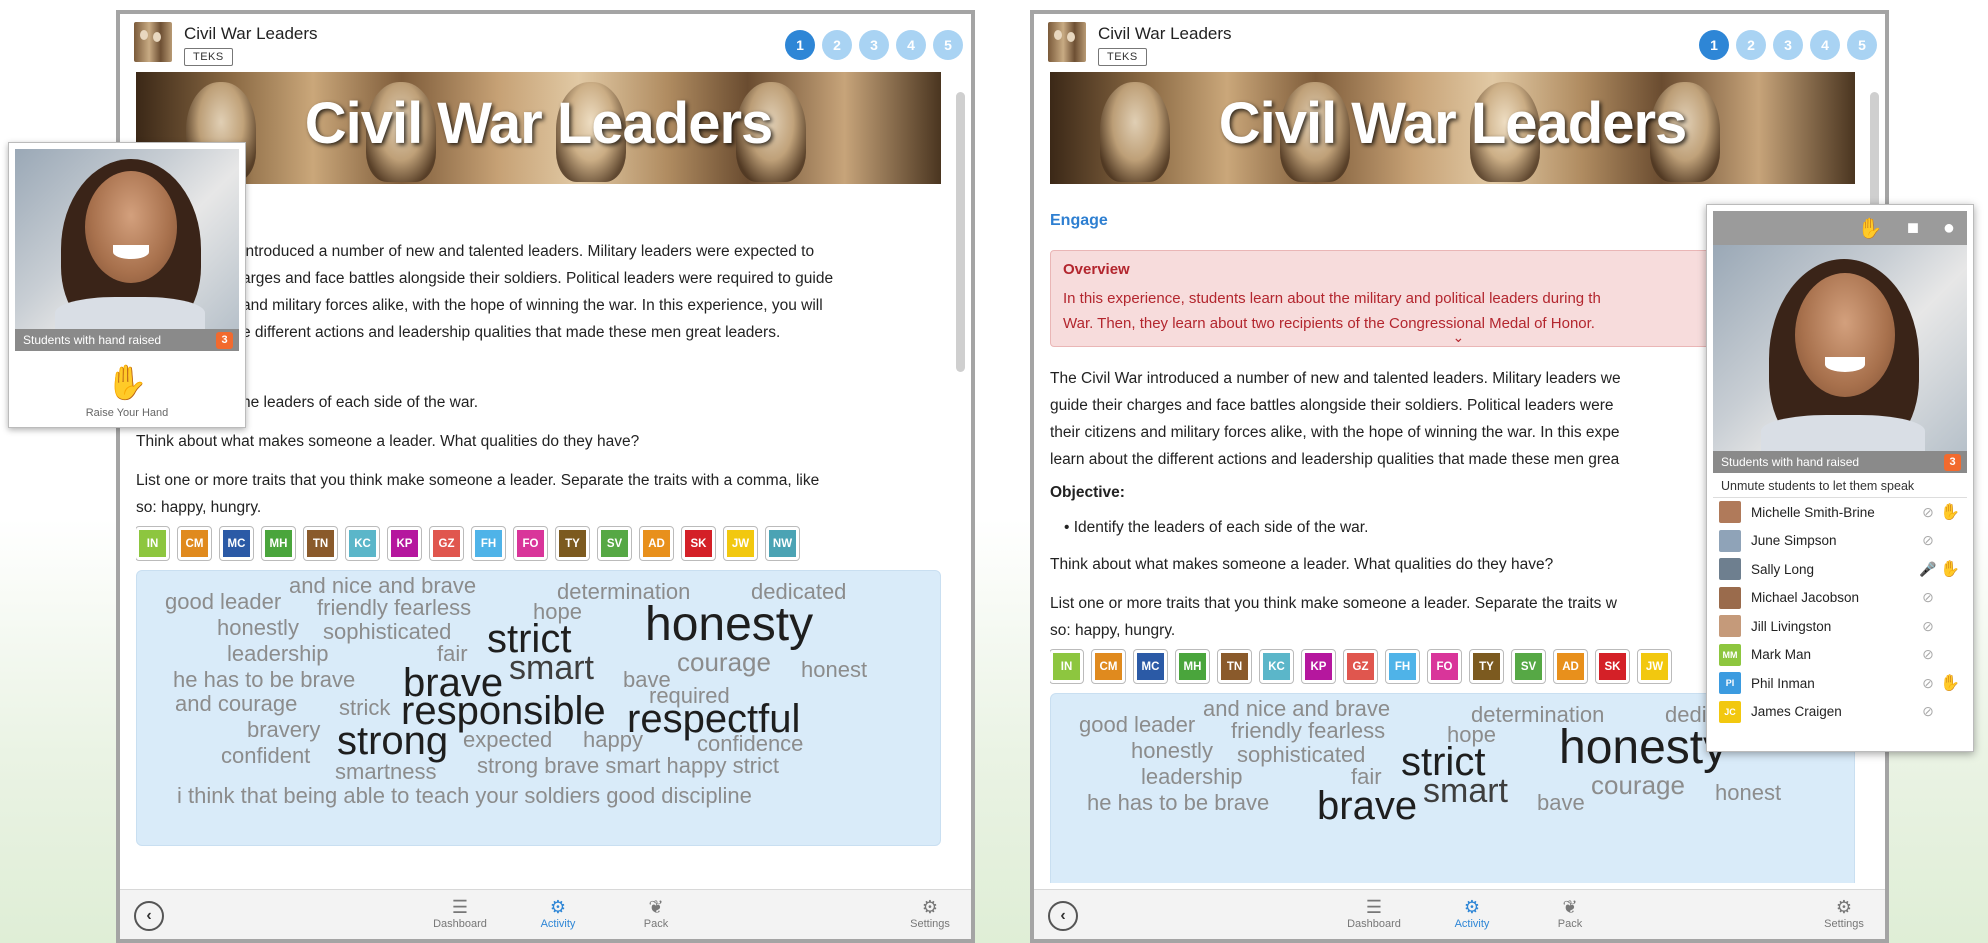  What do you see at coordinates (1374, 924) in the screenshot?
I see `dashboard-label: Dashboard` at bounding box center [1374, 924].